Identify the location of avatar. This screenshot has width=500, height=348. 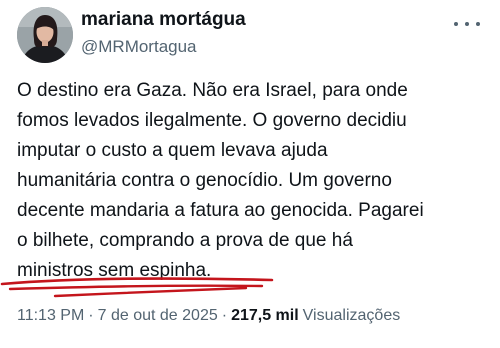
(45, 35).